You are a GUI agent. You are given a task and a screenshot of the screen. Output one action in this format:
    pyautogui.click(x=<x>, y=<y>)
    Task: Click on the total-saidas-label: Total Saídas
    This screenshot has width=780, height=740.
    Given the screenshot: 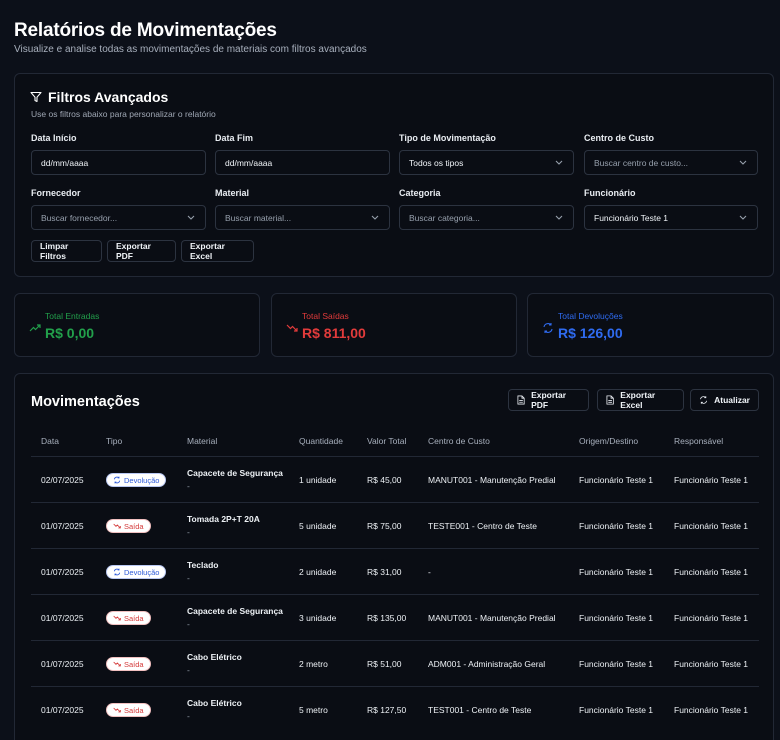 What is the action you would take?
    pyautogui.click(x=325, y=316)
    